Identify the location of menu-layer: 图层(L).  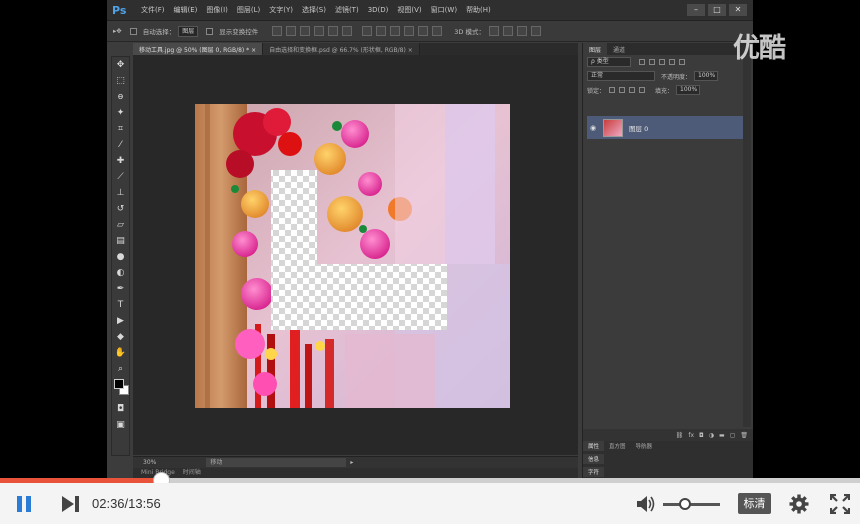
(248, 10).